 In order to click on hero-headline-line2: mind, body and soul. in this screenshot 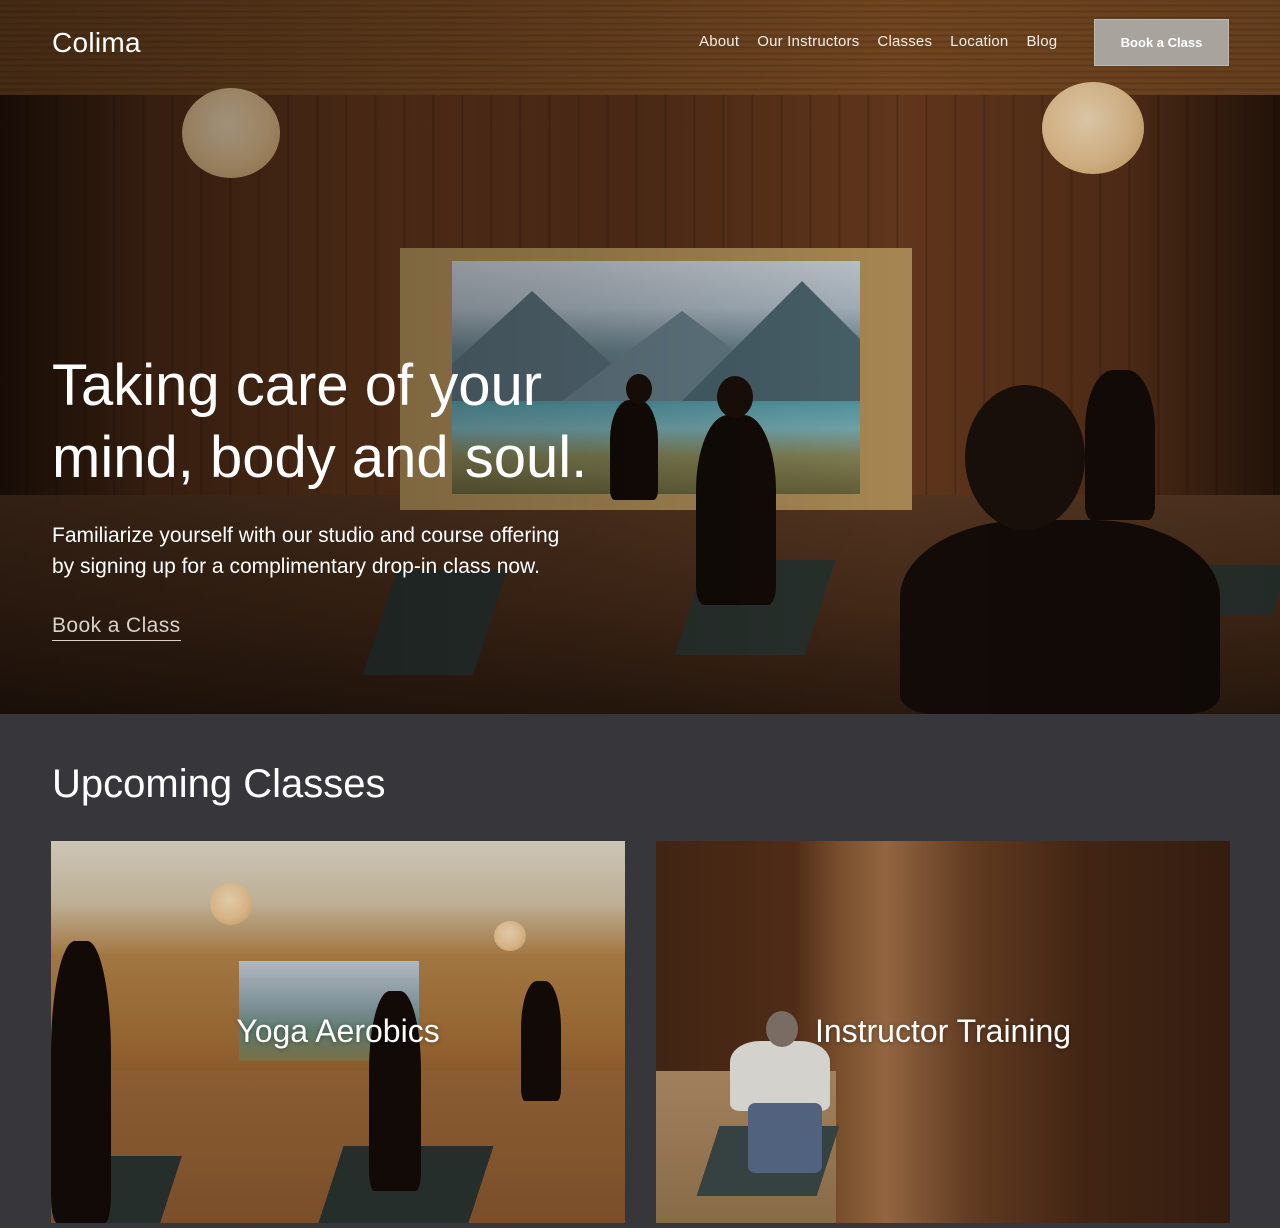, I will do `click(320, 457)`.